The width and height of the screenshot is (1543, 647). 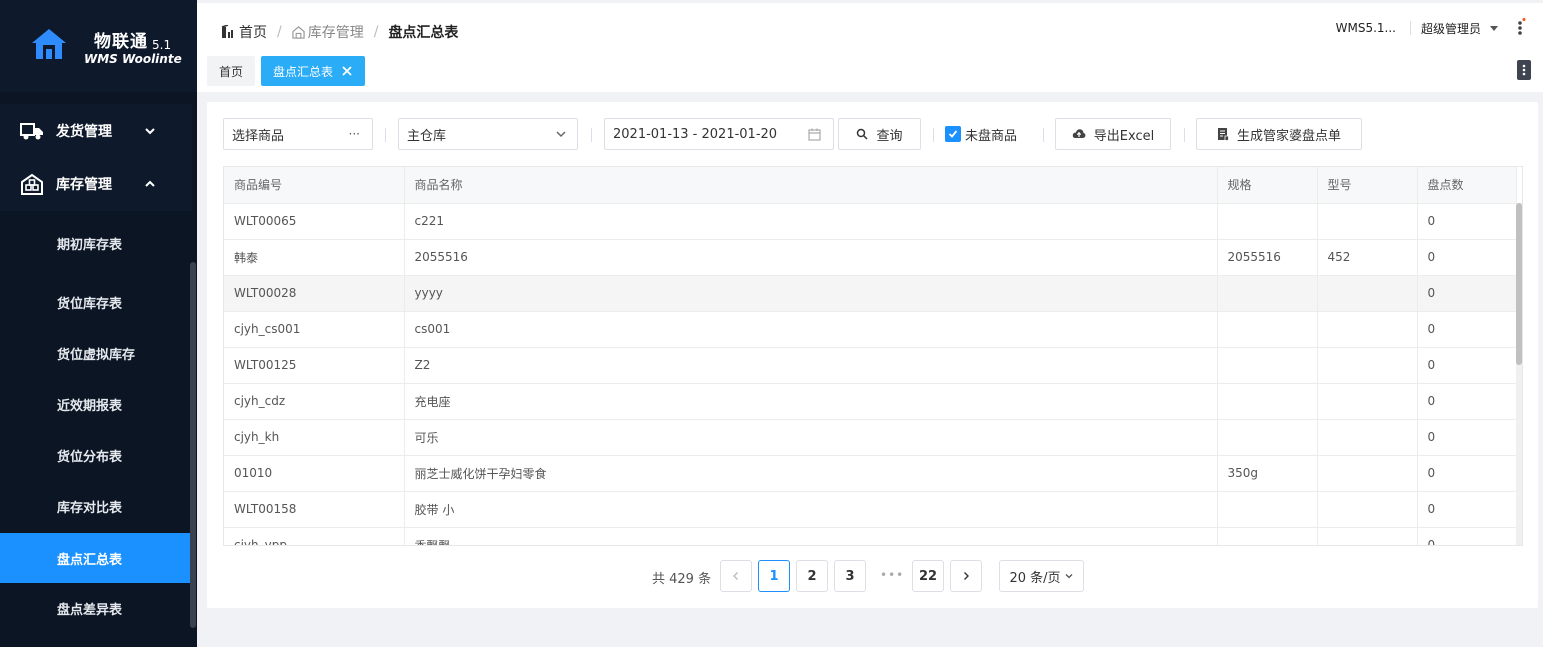 I want to click on pagination-ellipsis: •••, so click(x=892, y=575).